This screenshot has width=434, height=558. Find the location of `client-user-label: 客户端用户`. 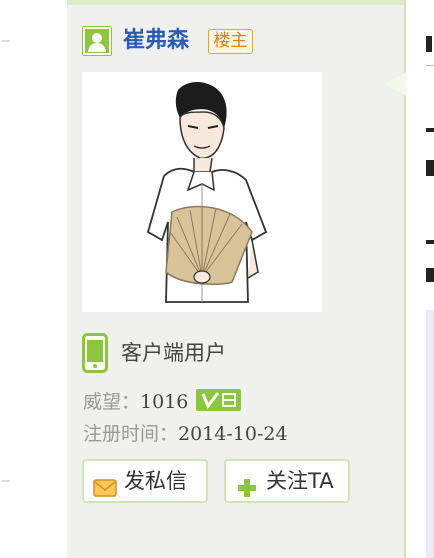

client-user-label: 客户端用户 is located at coordinates (173, 353).